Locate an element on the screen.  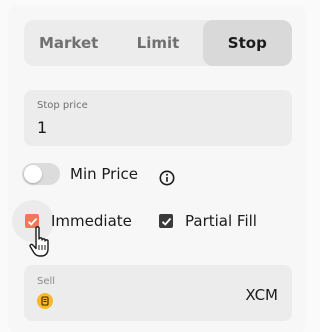
partial-fill-checkbox is located at coordinates (166, 221).